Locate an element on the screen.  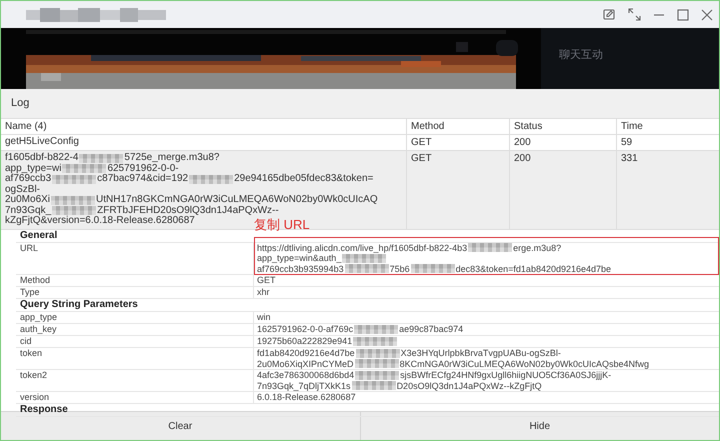
value-text: af769ccb3 is located at coordinates (28, 179).